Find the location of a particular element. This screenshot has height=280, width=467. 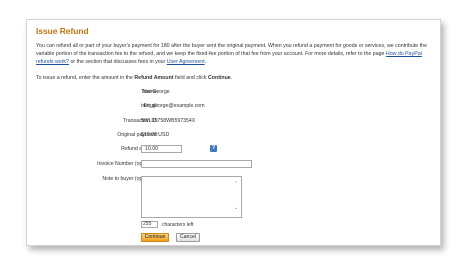

invoice-number-input is located at coordinates (196, 164).